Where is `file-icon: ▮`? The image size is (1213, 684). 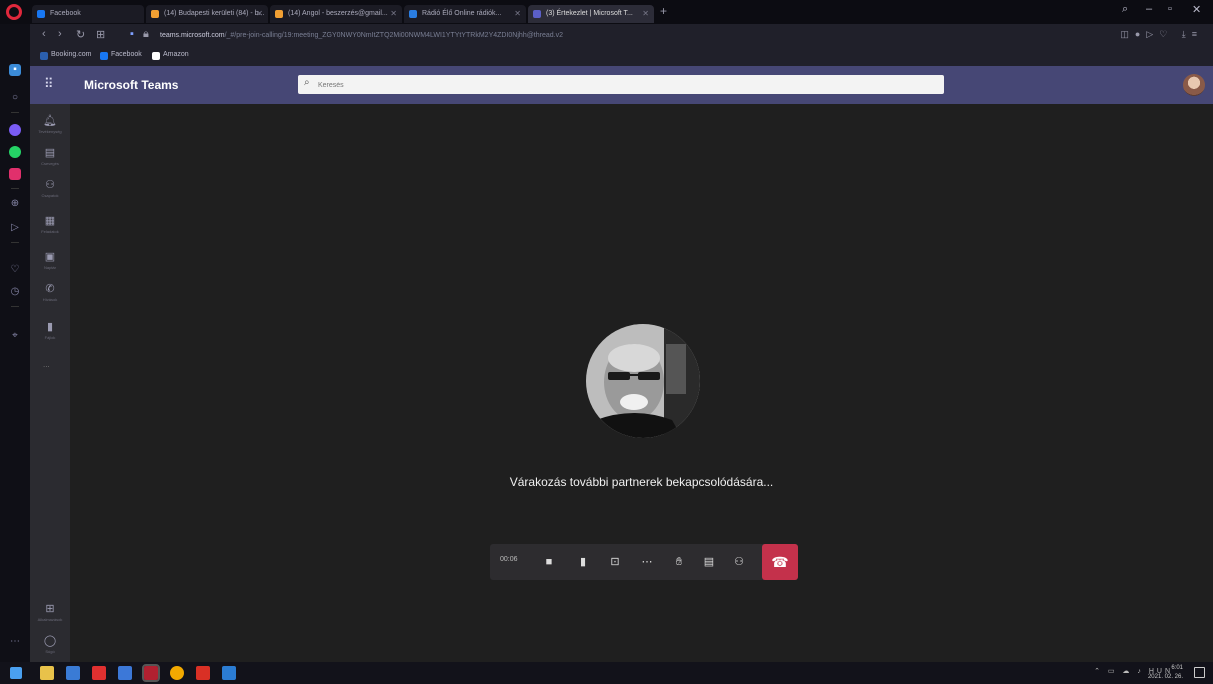
file-icon: ▮ is located at coordinates (50, 327).